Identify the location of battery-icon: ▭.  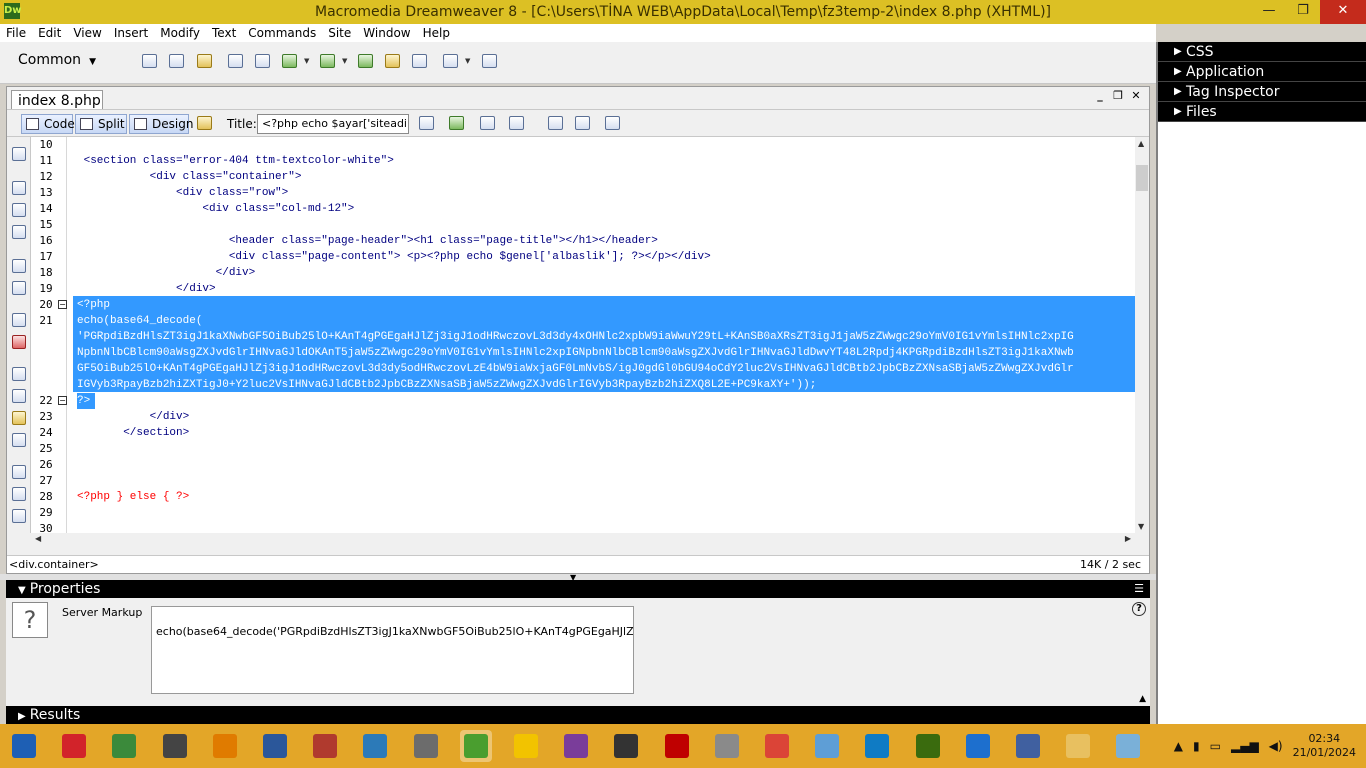
(1215, 746).